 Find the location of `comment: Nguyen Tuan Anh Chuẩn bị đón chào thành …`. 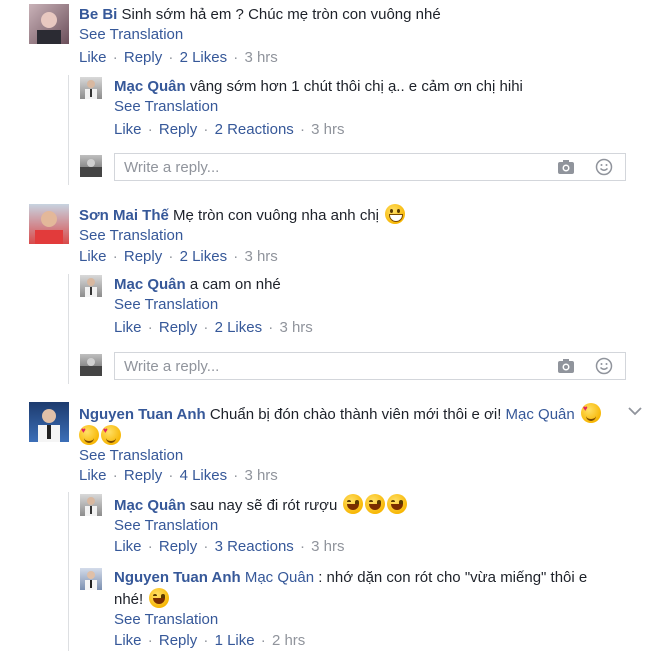

comment: Nguyen Tuan Anh Chuẩn bị đón chào thành … is located at coordinates (349, 434).